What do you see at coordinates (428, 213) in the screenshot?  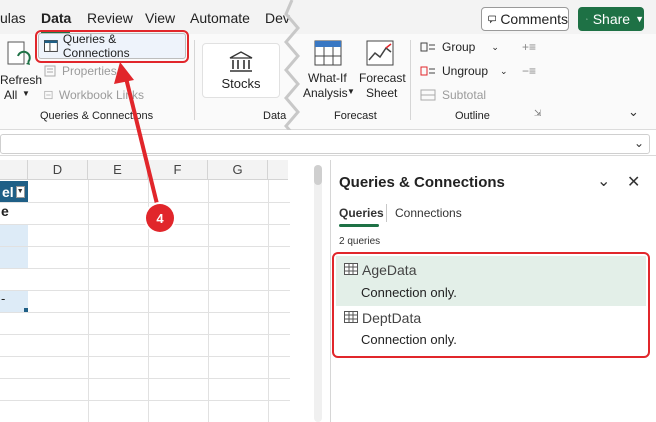 I see `pane-tab-connections: Connections` at bounding box center [428, 213].